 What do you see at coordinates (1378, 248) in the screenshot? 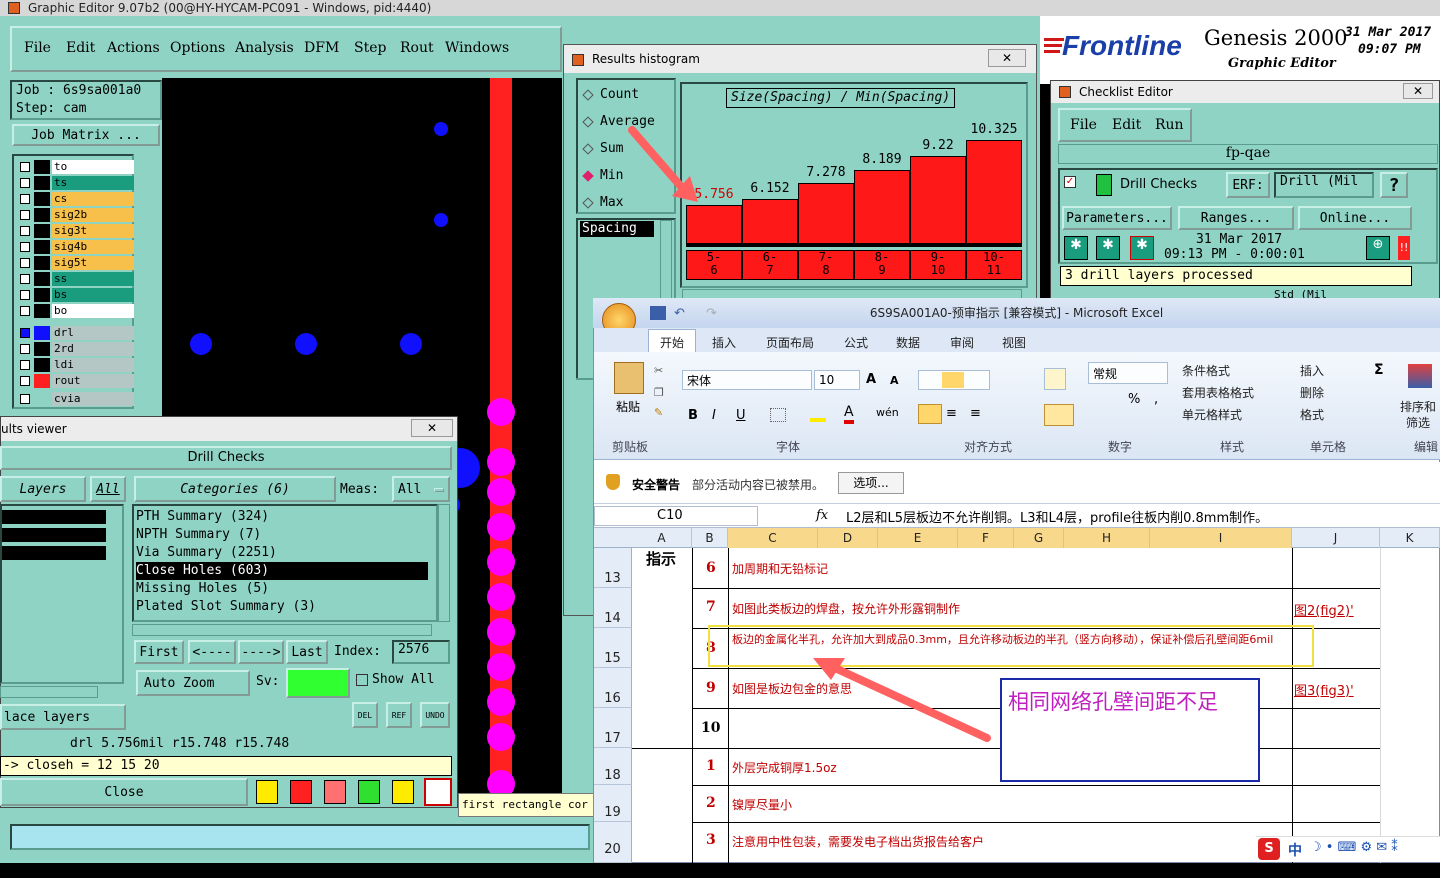
I see `zoom-icon: ⊕` at bounding box center [1378, 248].